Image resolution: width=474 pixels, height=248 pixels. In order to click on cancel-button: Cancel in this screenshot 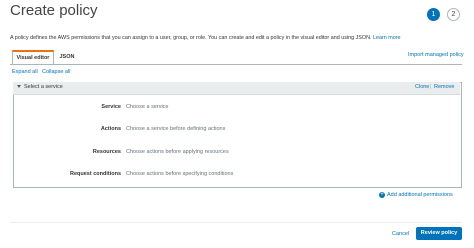, I will do `click(400, 234)`.